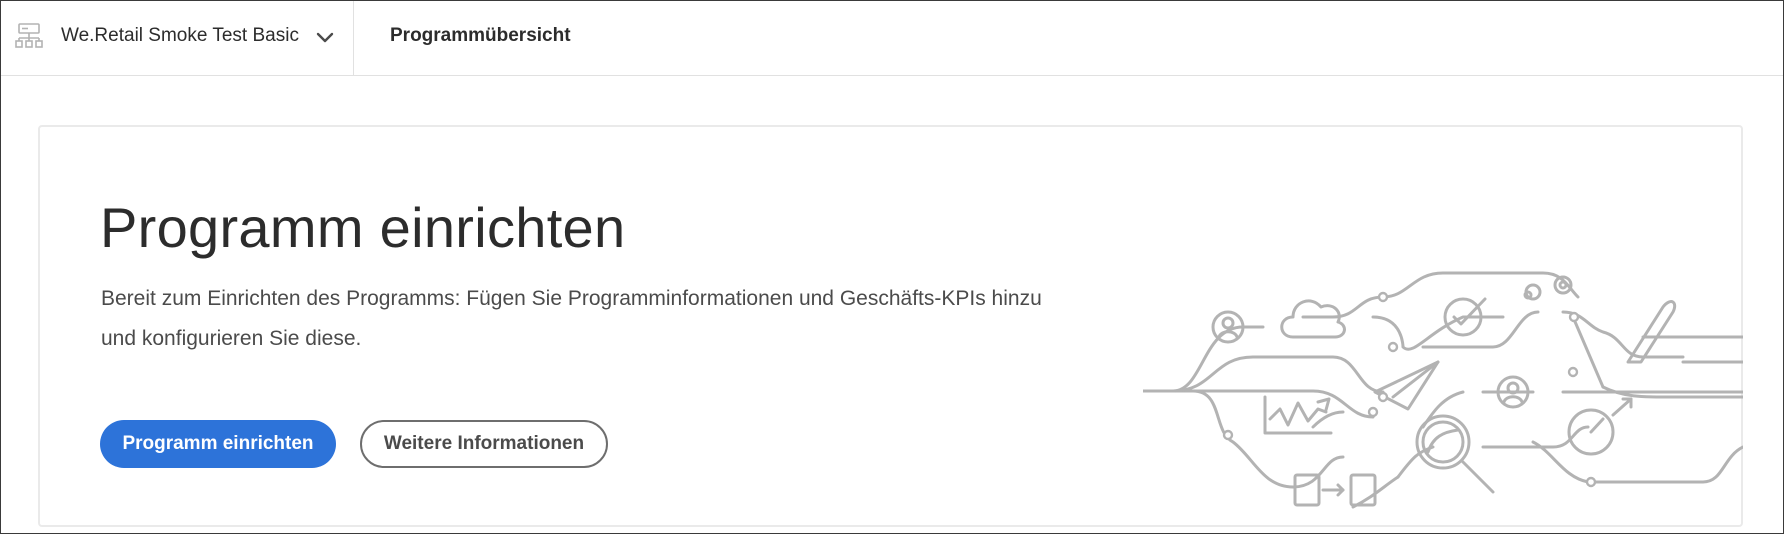 The image size is (1784, 534). I want to click on program-name: We.Retail Smoke Test Basic, so click(180, 35).